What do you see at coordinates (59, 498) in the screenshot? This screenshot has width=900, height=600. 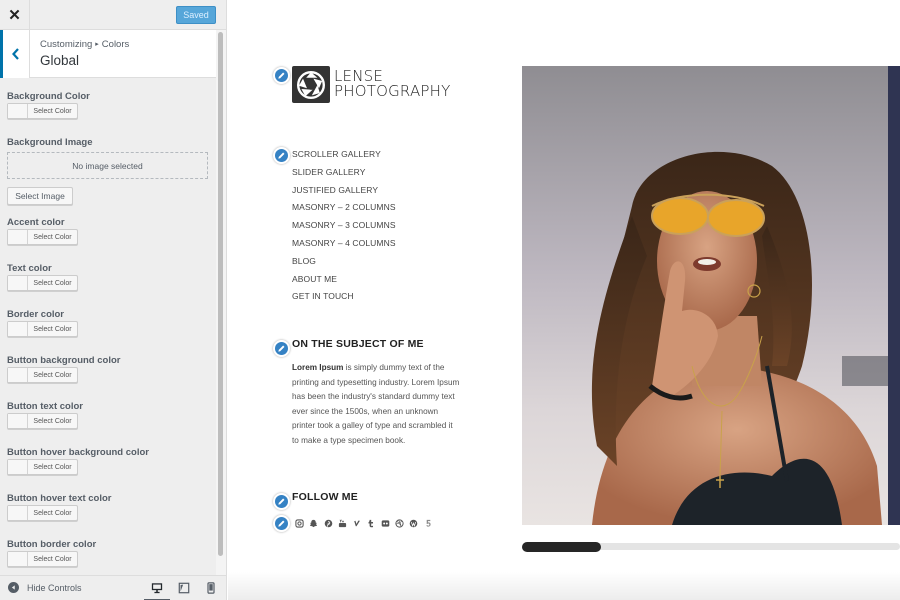 I see `control-label: Button hover text color` at bounding box center [59, 498].